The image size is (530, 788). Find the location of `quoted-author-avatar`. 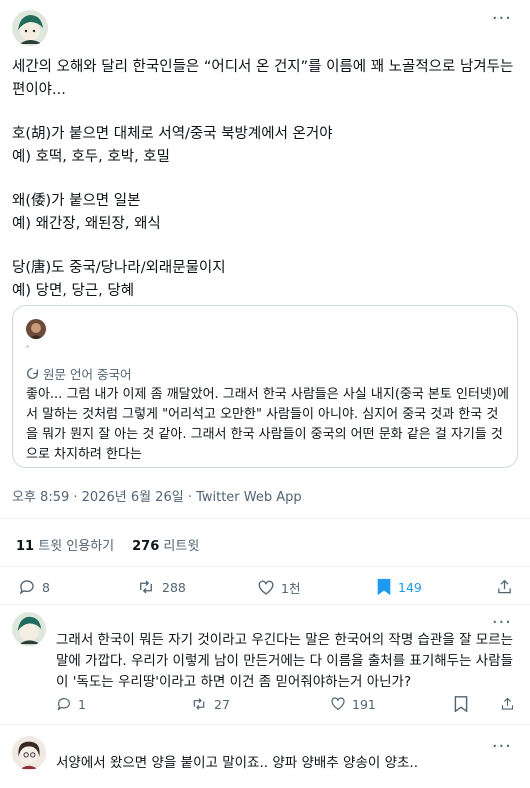

quoted-author-avatar is located at coordinates (36, 329).